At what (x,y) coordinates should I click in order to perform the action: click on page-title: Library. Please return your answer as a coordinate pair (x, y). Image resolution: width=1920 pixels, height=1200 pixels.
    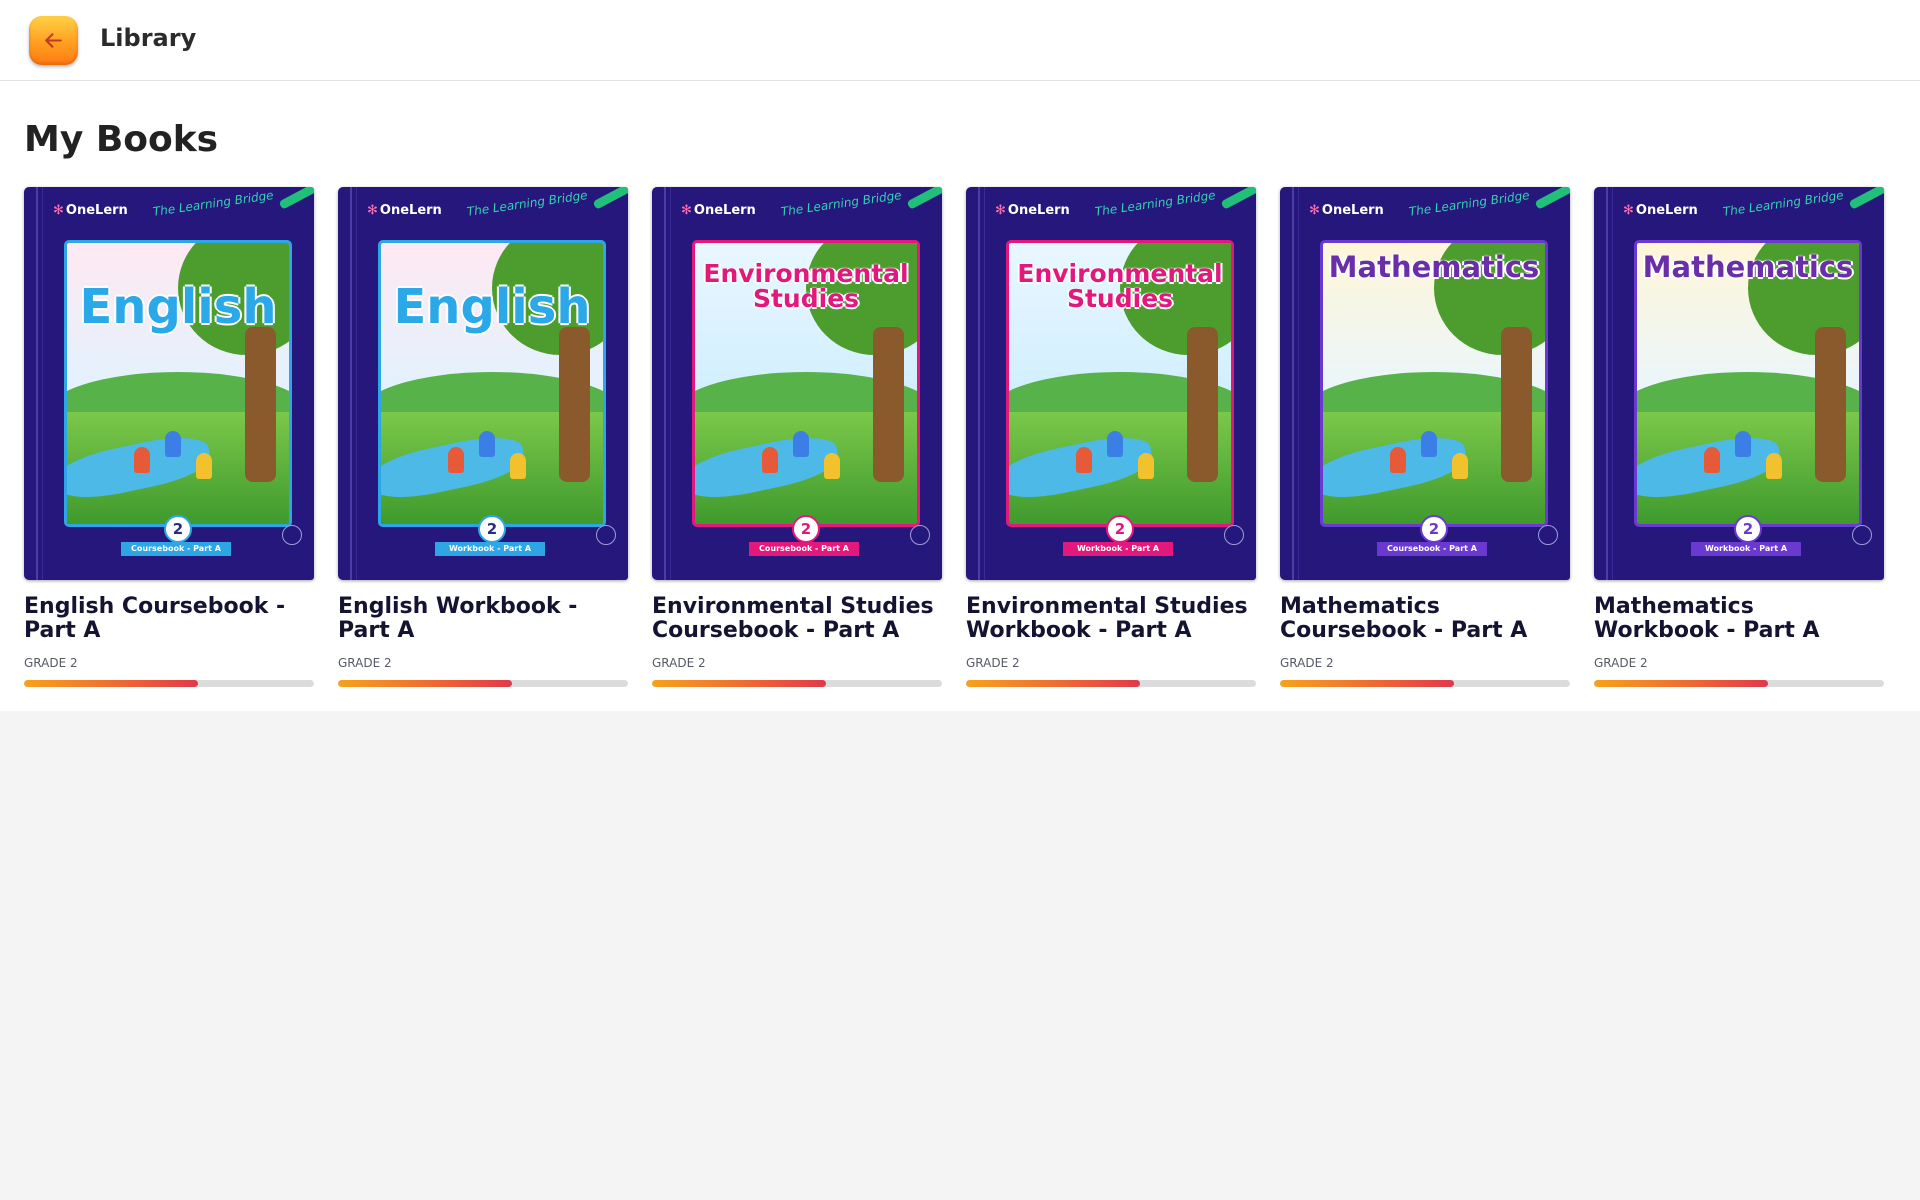
    Looking at the image, I should click on (148, 38).